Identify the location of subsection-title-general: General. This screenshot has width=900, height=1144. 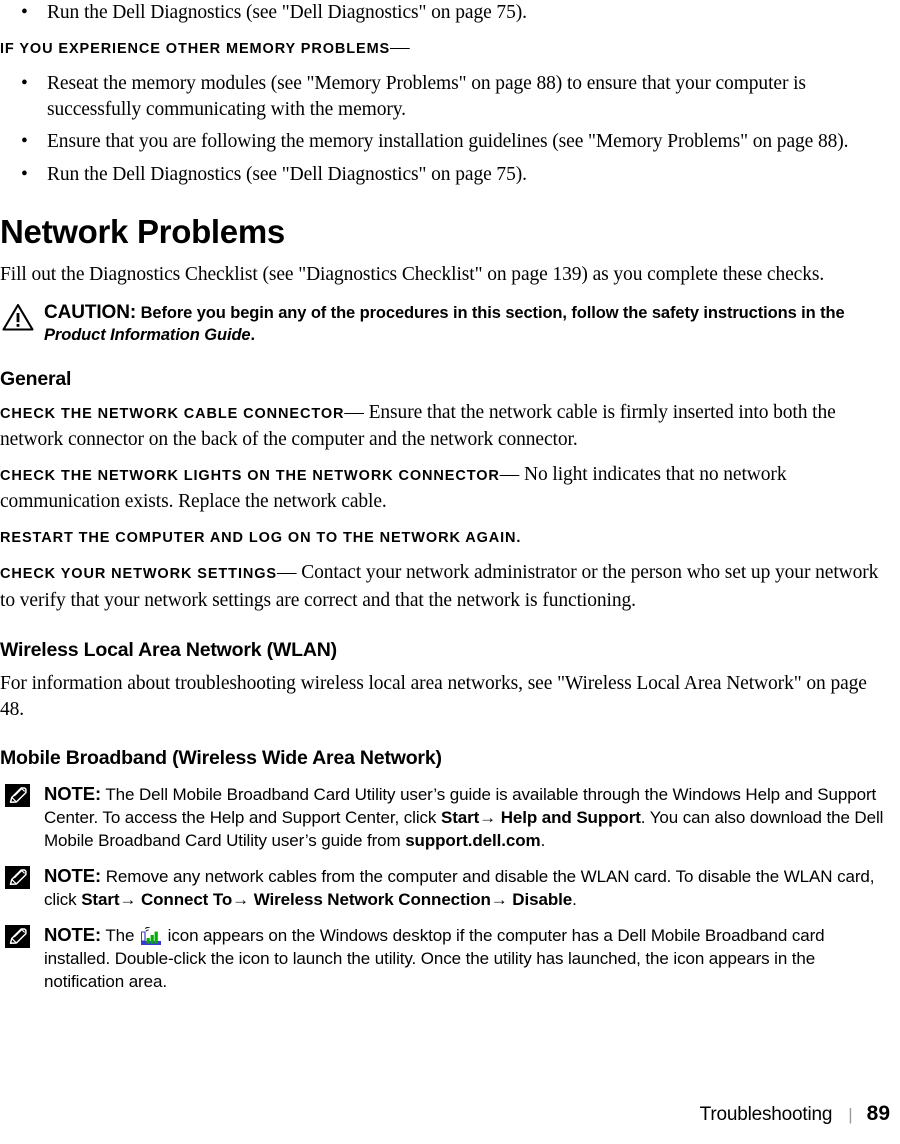
(36, 378).